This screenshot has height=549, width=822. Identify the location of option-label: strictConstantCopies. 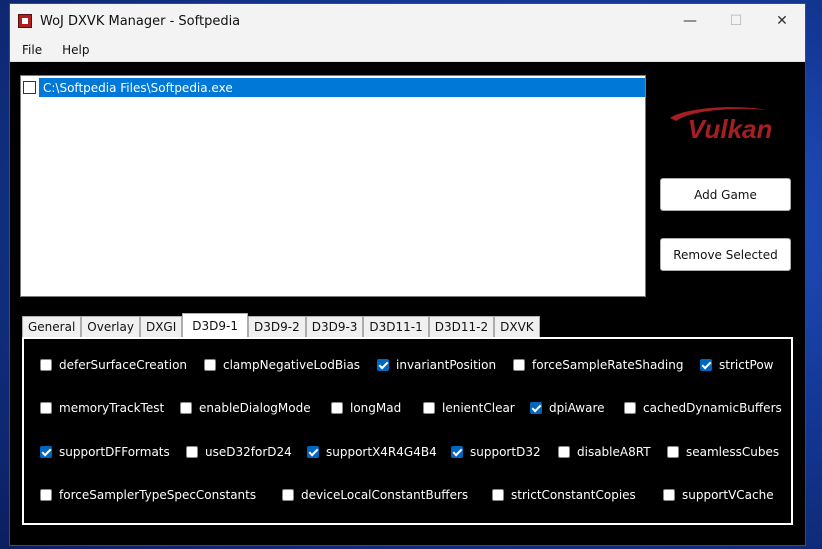
(573, 495).